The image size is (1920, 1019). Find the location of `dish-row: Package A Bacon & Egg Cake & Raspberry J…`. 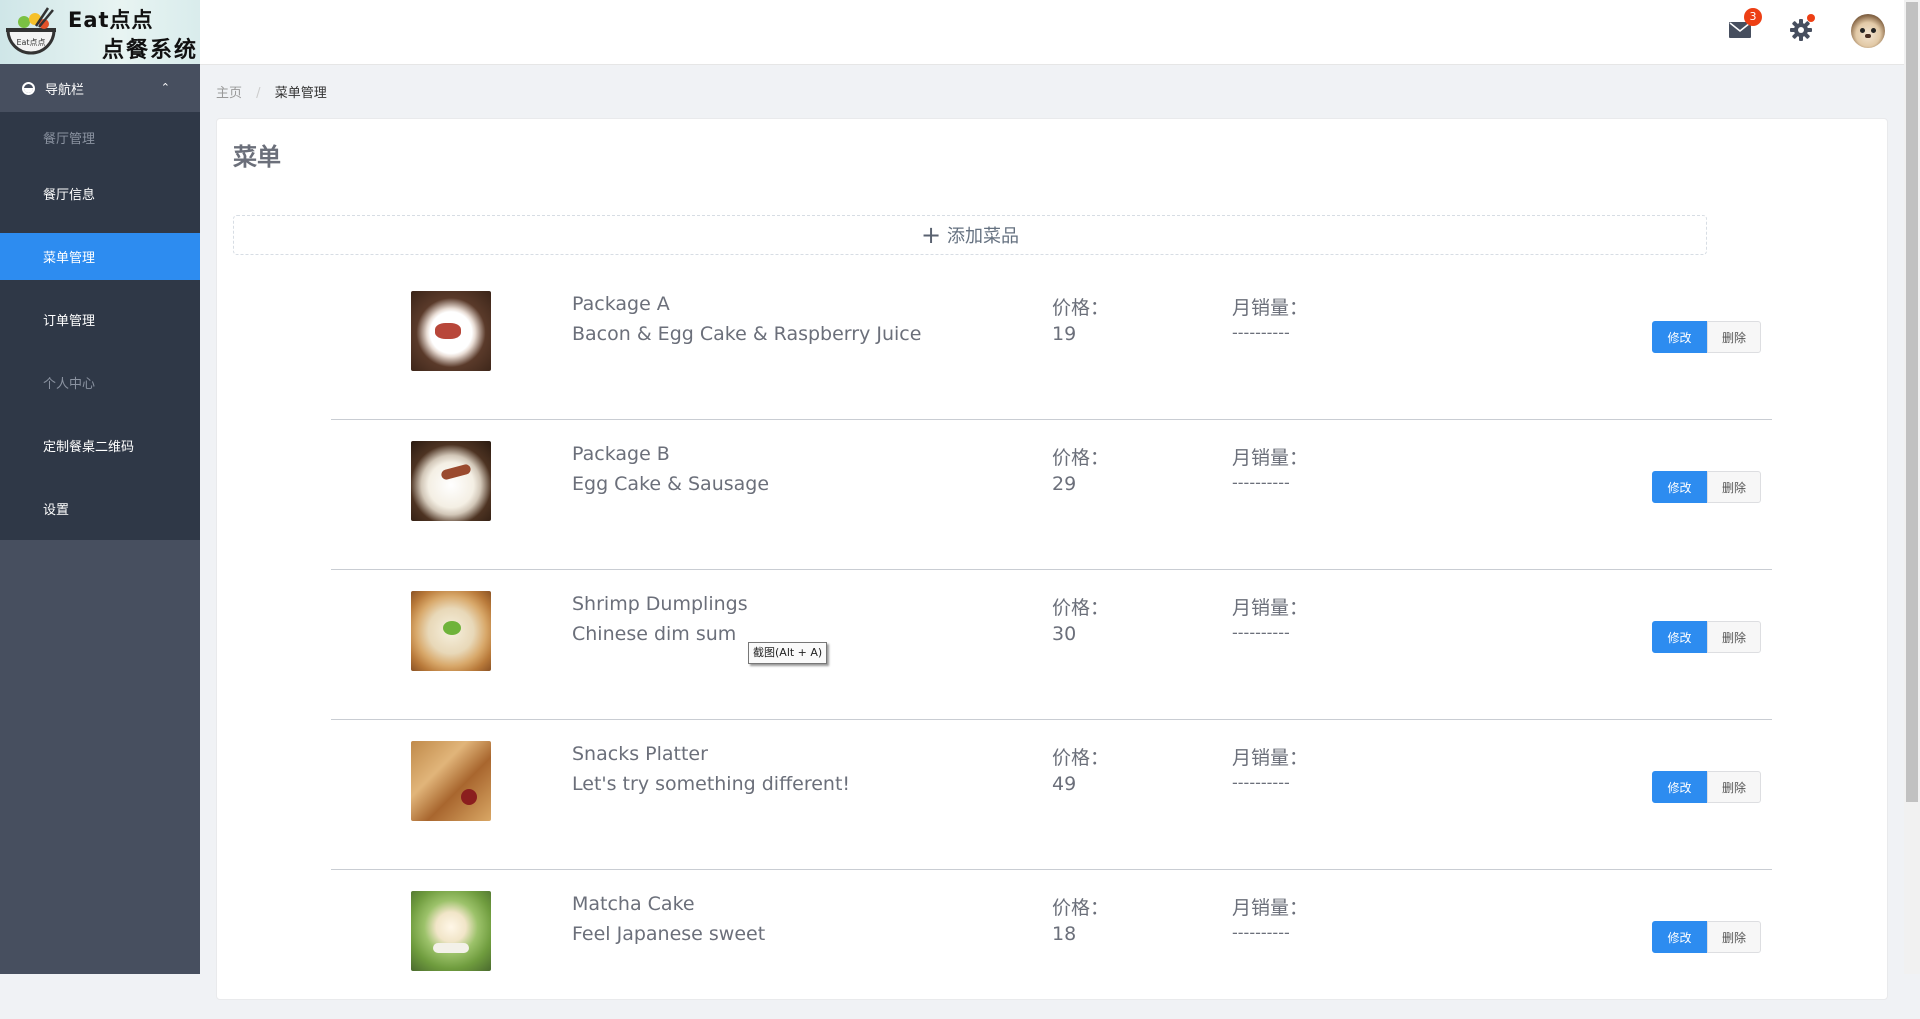

dish-row: Package A Bacon & Egg Cake & Raspberry J… is located at coordinates (1051, 344).